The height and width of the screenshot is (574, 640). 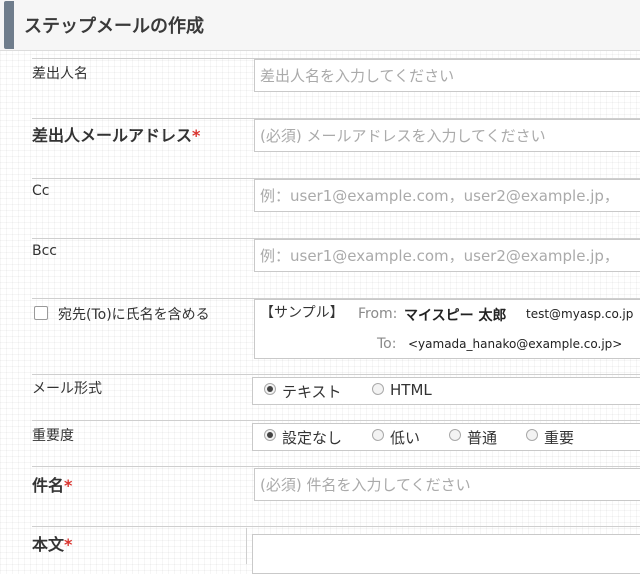 What do you see at coordinates (112, 135) in the screenshot?
I see `sender-email-label-text: 差出人メールアドレス` at bounding box center [112, 135].